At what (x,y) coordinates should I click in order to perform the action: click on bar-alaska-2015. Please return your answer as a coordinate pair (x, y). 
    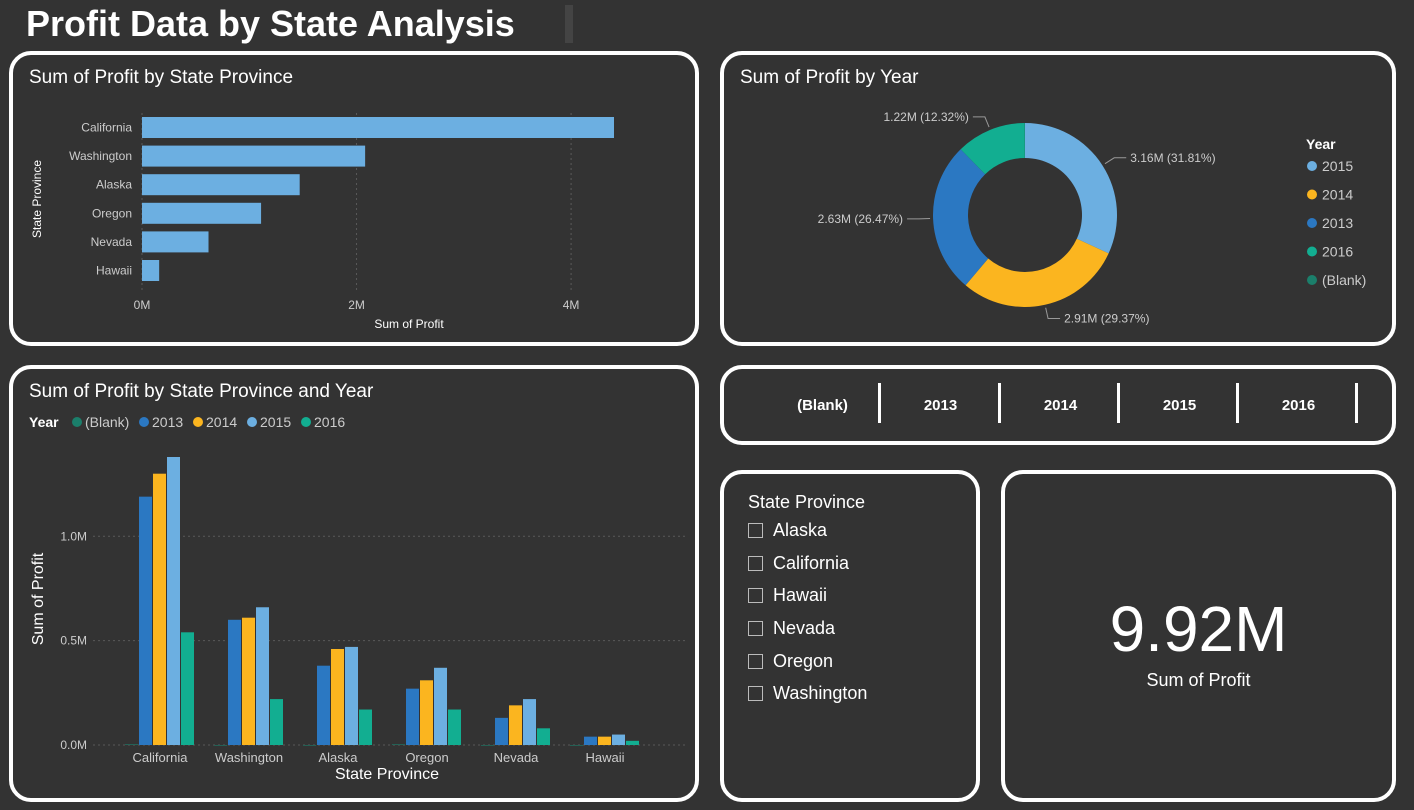
    Looking at the image, I should click on (351, 695).